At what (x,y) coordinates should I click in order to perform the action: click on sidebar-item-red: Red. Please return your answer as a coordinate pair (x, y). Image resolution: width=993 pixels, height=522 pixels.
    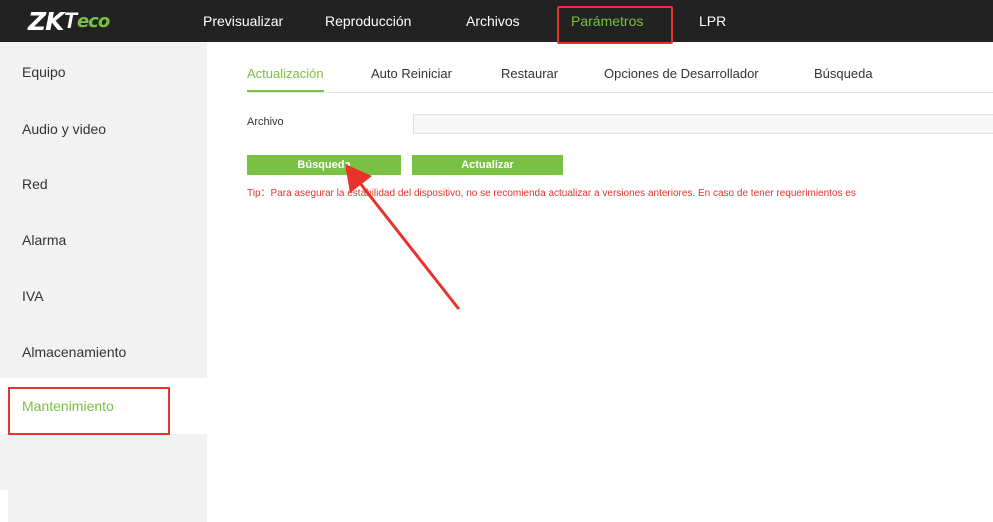
    Looking at the image, I should click on (103, 184).